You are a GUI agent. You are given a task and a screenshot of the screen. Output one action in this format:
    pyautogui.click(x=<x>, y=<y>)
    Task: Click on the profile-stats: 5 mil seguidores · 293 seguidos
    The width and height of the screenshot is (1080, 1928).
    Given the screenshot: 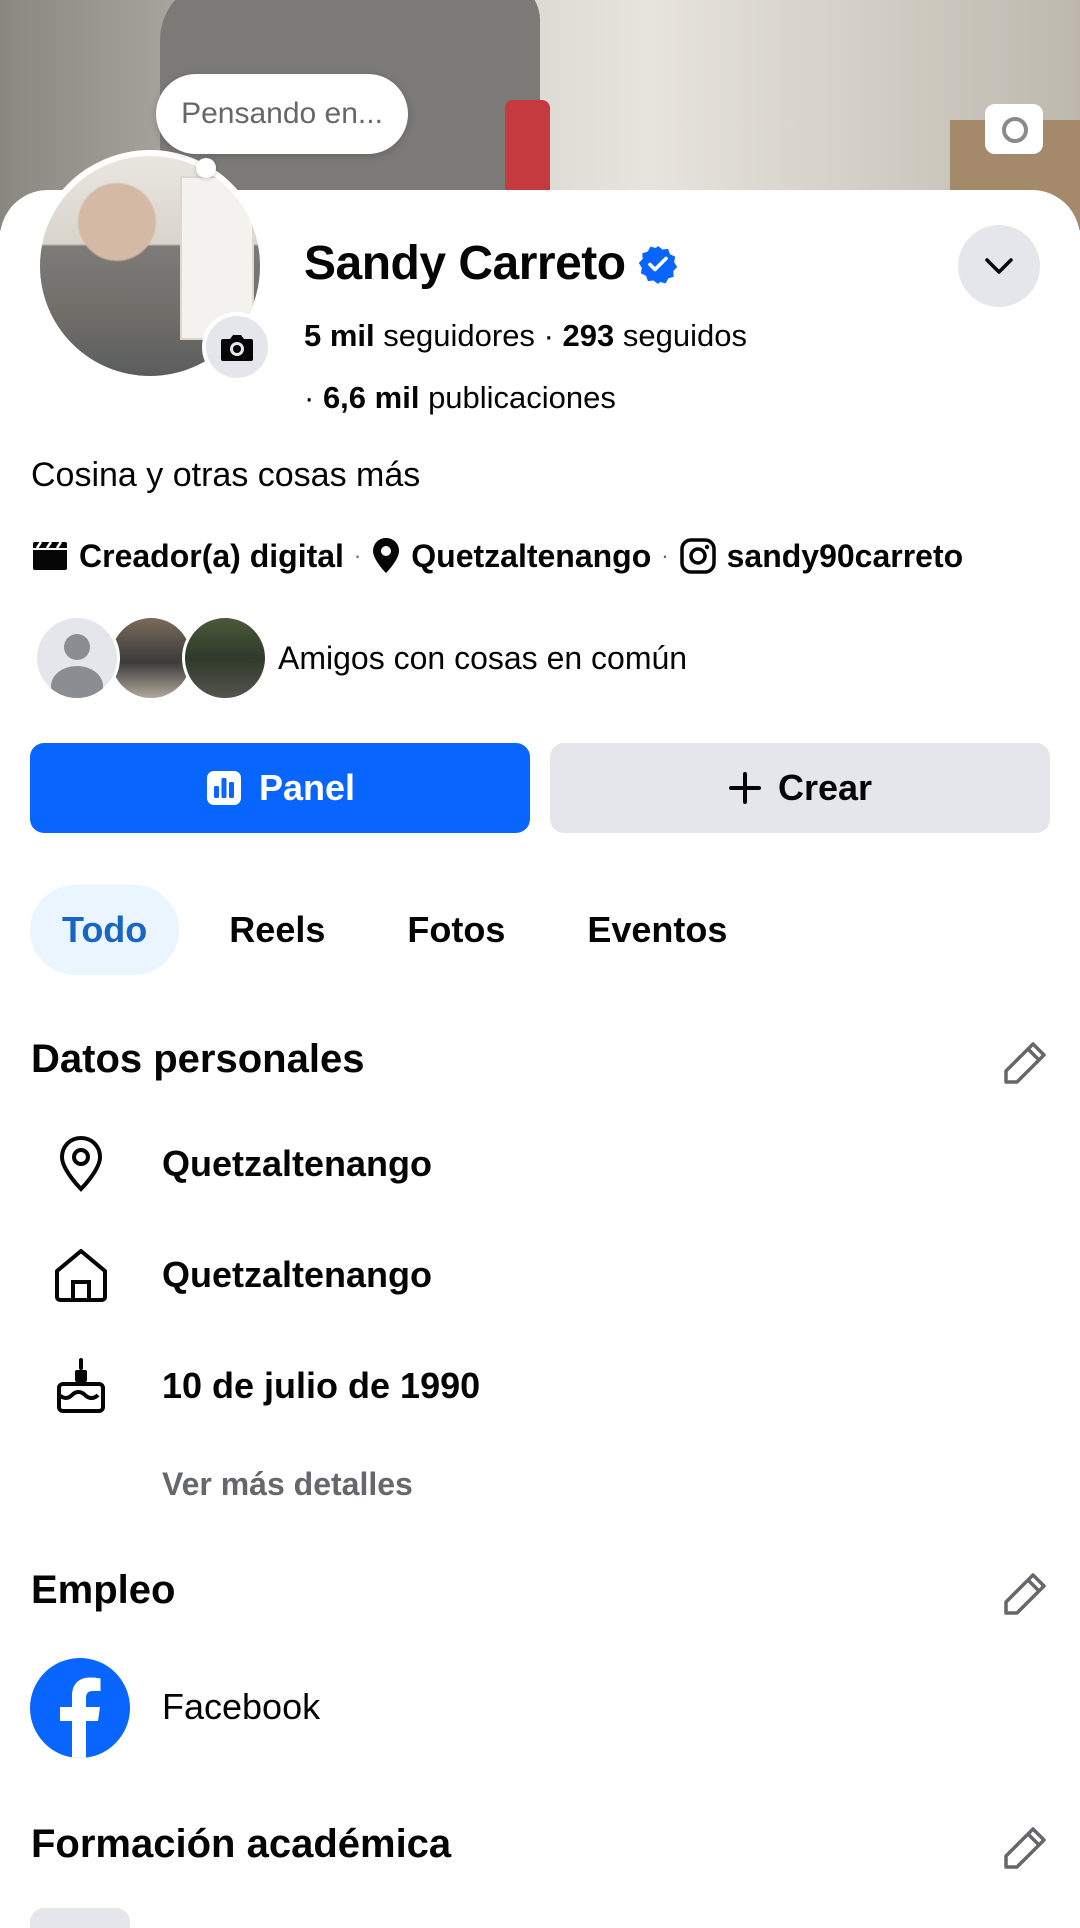 What is the action you would take?
    pyautogui.click(x=525, y=336)
    